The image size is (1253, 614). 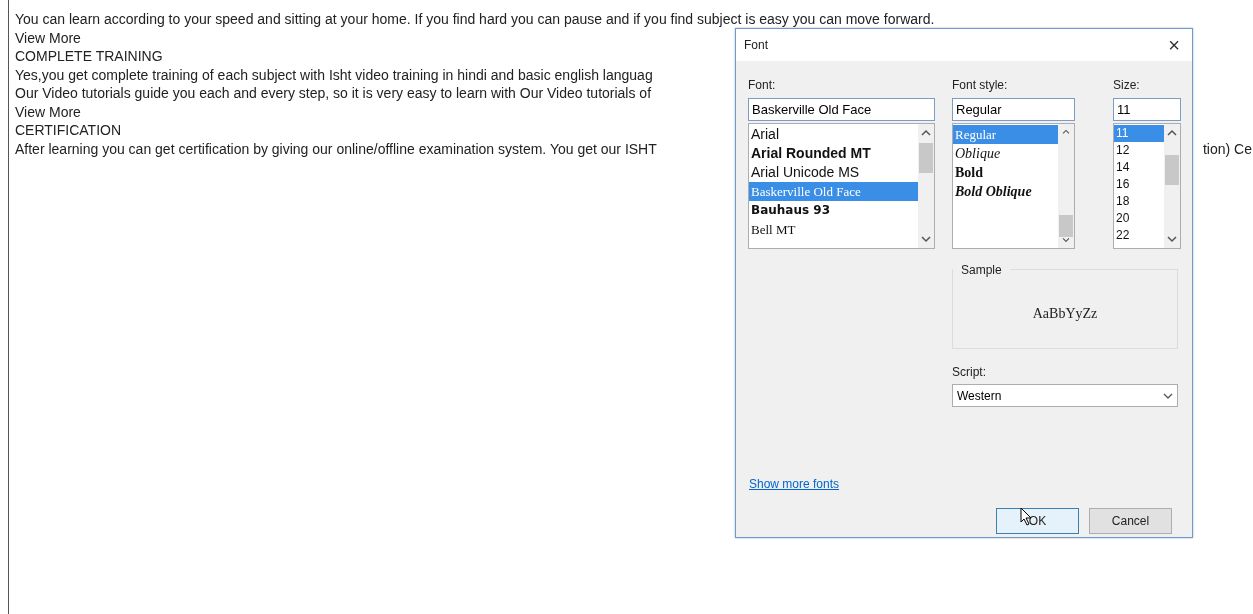 What do you see at coordinates (794, 484) in the screenshot?
I see `show-more-fonts-link: Show more fonts` at bounding box center [794, 484].